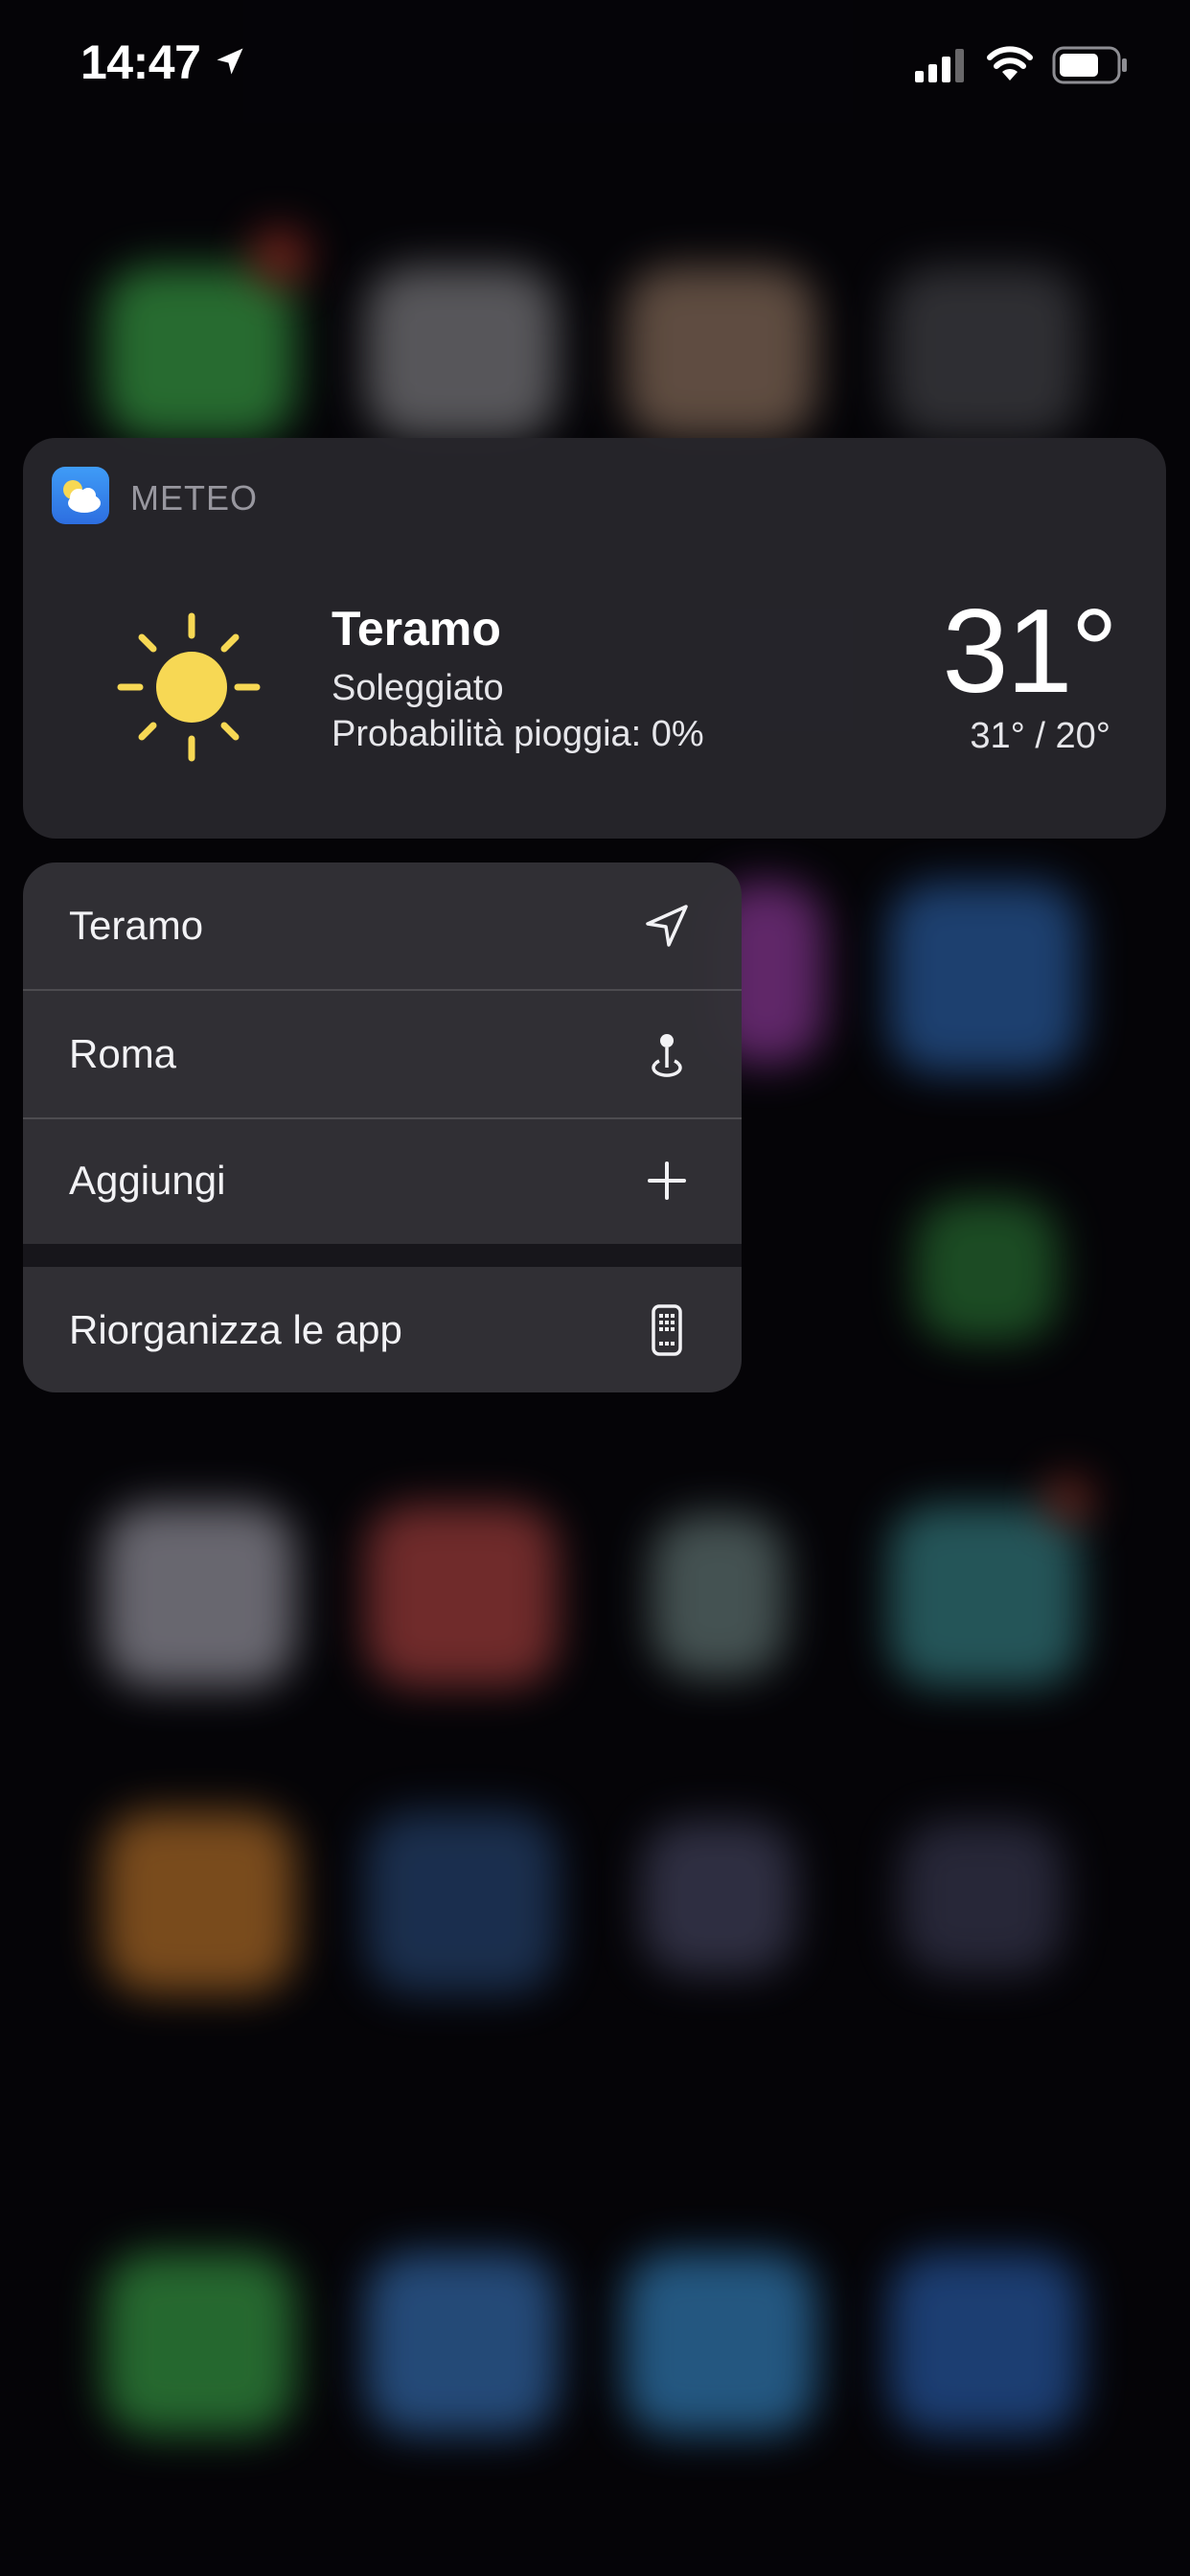 The image size is (1190, 2576). What do you see at coordinates (189, 687) in the screenshot?
I see `sun-icon` at bounding box center [189, 687].